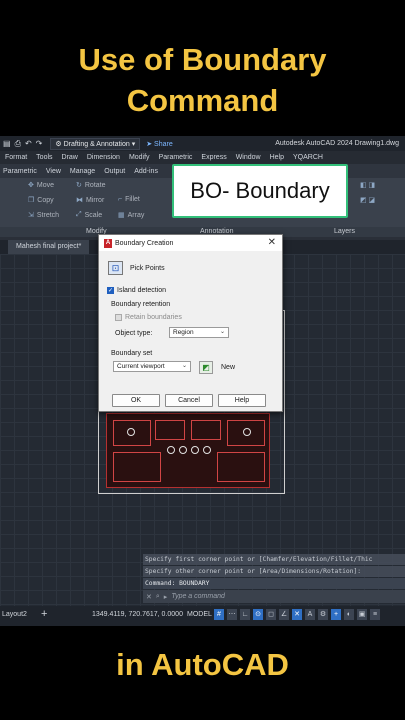 This screenshot has height=720, width=405. I want to click on object-type-select: Region ⌄, so click(199, 332).